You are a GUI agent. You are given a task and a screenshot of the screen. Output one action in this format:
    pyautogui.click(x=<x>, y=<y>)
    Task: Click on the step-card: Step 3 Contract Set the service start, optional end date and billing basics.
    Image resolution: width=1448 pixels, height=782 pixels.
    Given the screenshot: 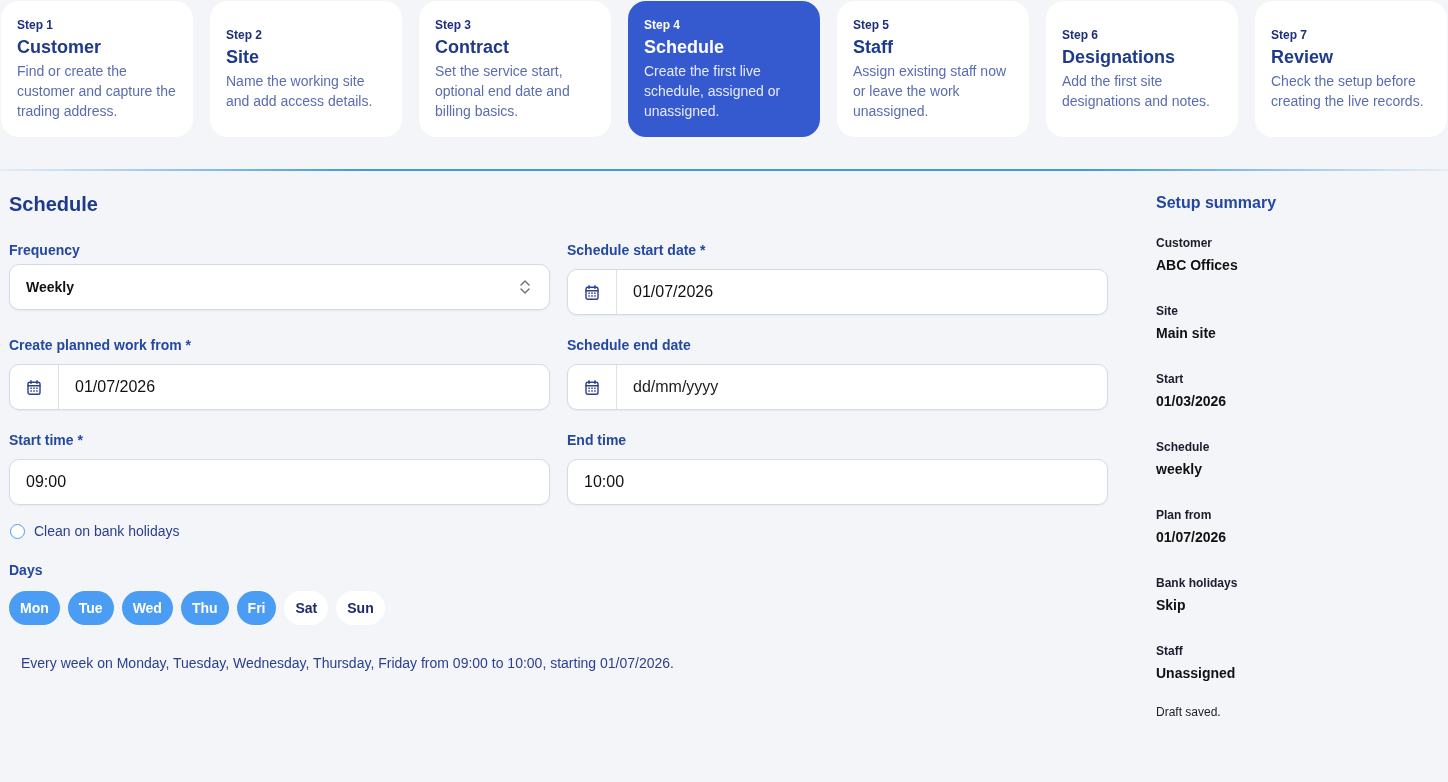 What is the action you would take?
    pyautogui.click(x=515, y=69)
    